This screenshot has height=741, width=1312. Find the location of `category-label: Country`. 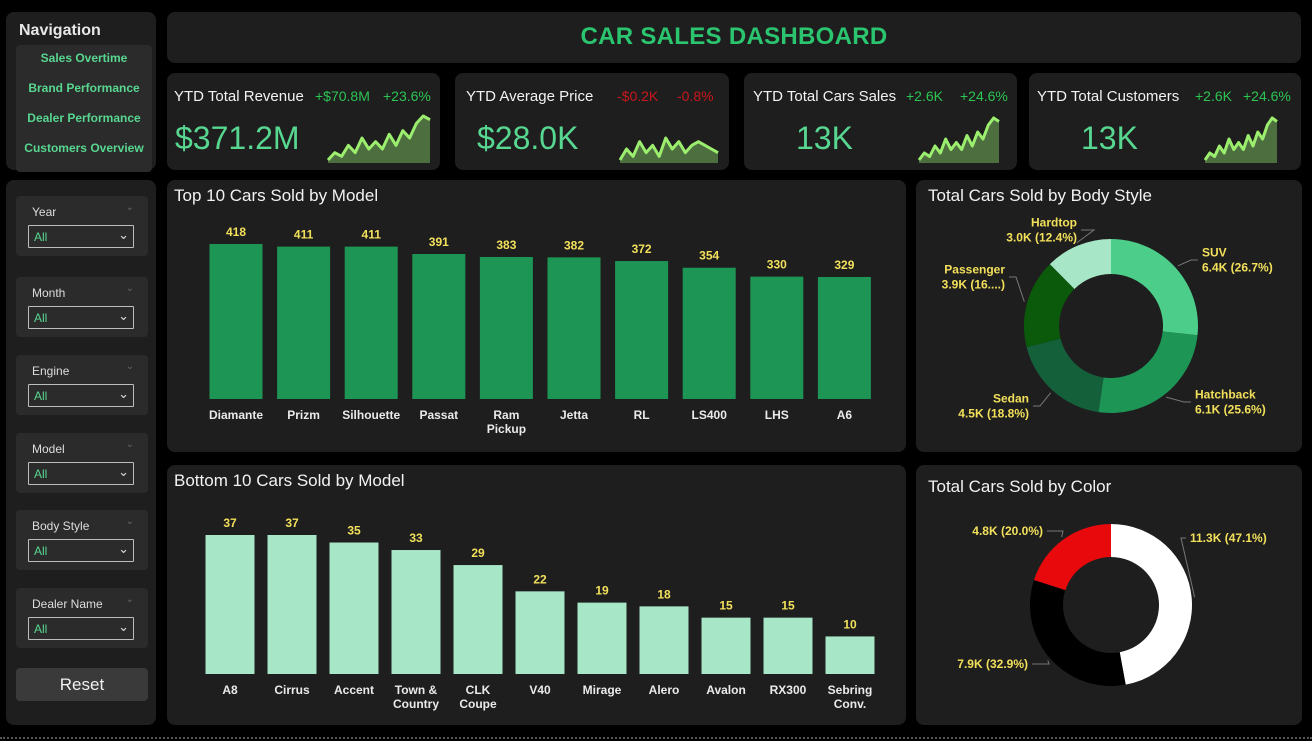

category-label: Country is located at coordinates (416, 704).